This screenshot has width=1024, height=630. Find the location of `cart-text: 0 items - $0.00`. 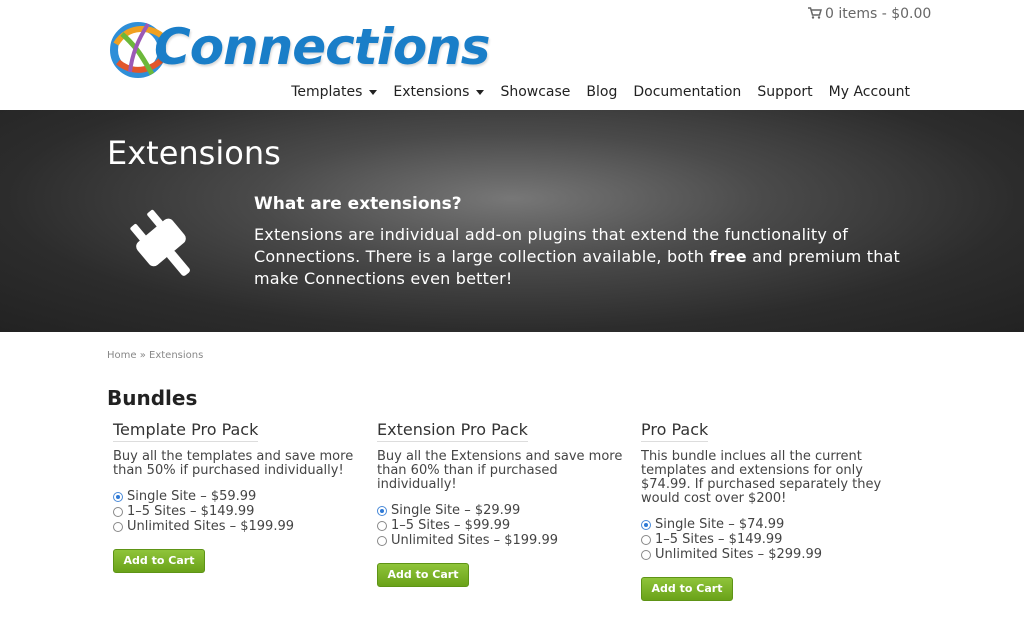

cart-text: 0 items - $0.00 is located at coordinates (878, 14).